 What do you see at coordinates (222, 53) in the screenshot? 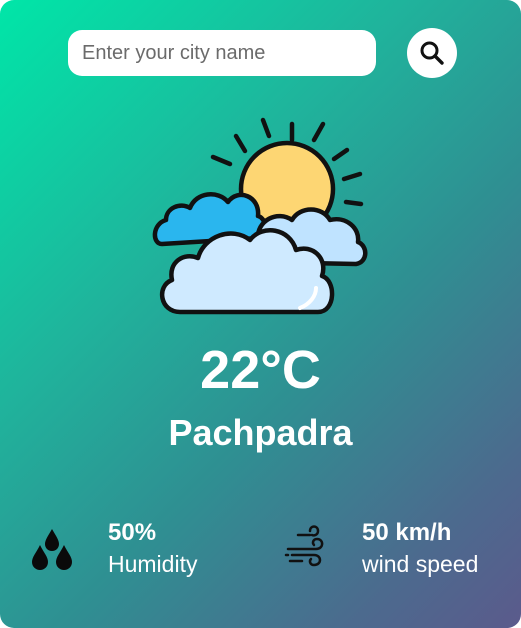
I see `search-input` at bounding box center [222, 53].